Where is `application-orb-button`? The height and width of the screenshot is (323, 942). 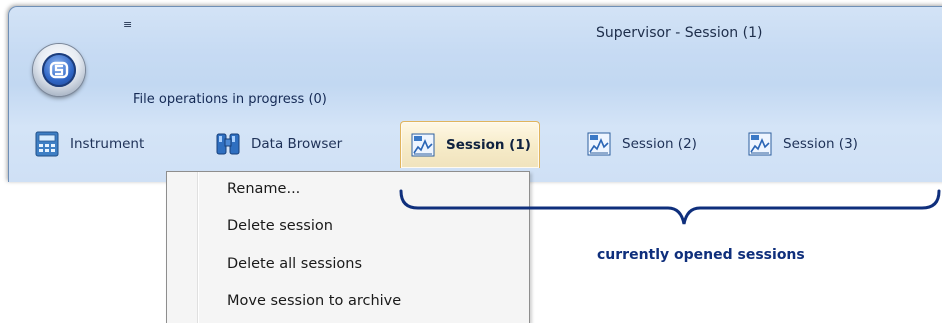 application-orb-button is located at coordinates (59, 70).